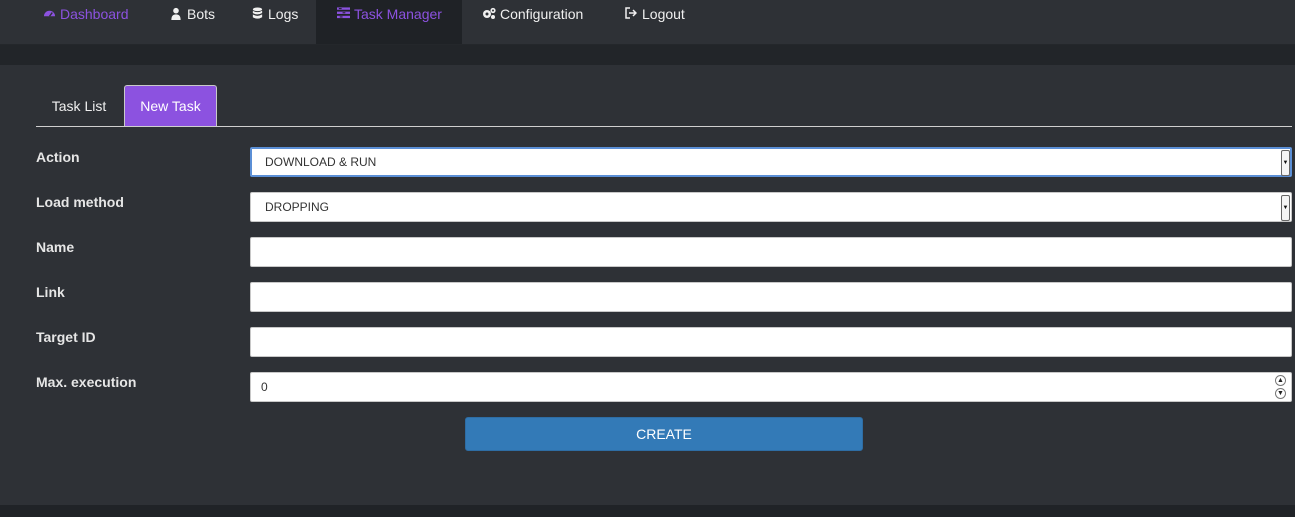 This screenshot has width=1295, height=517. What do you see at coordinates (771, 207) in the screenshot?
I see `load-method-select: DROPPING ▼` at bounding box center [771, 207].